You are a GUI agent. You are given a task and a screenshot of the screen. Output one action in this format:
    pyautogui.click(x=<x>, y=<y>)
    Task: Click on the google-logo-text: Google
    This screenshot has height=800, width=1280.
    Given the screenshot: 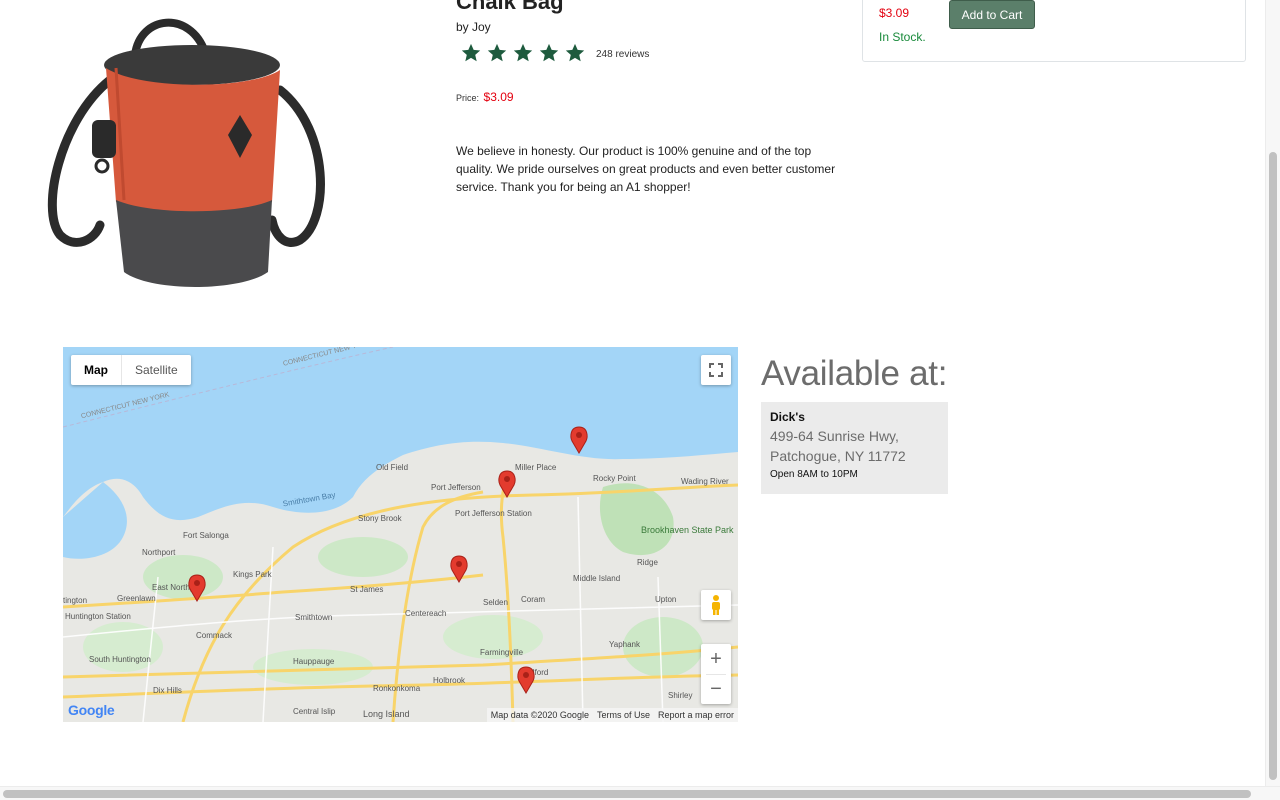 What is the action you would take?
    pyautogui.click(x=91, y=710)
    